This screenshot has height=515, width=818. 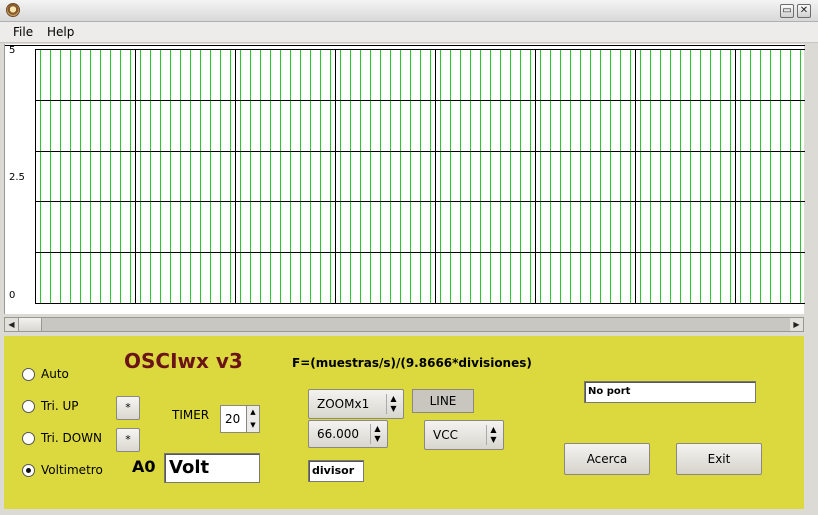 I want to click on menu-file: File, so click(x=23, y=32).